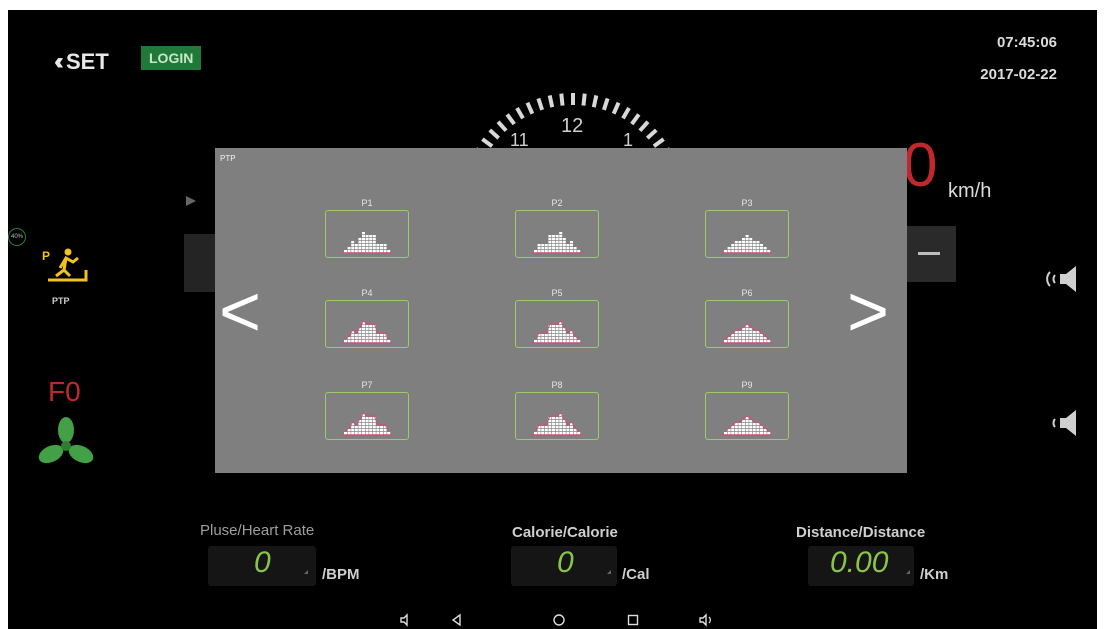 This screenshot has width=1105, height=629. Describe the element at coordinates (747, 203) in the screenshot. I see `program-option-label: P3` at that location.